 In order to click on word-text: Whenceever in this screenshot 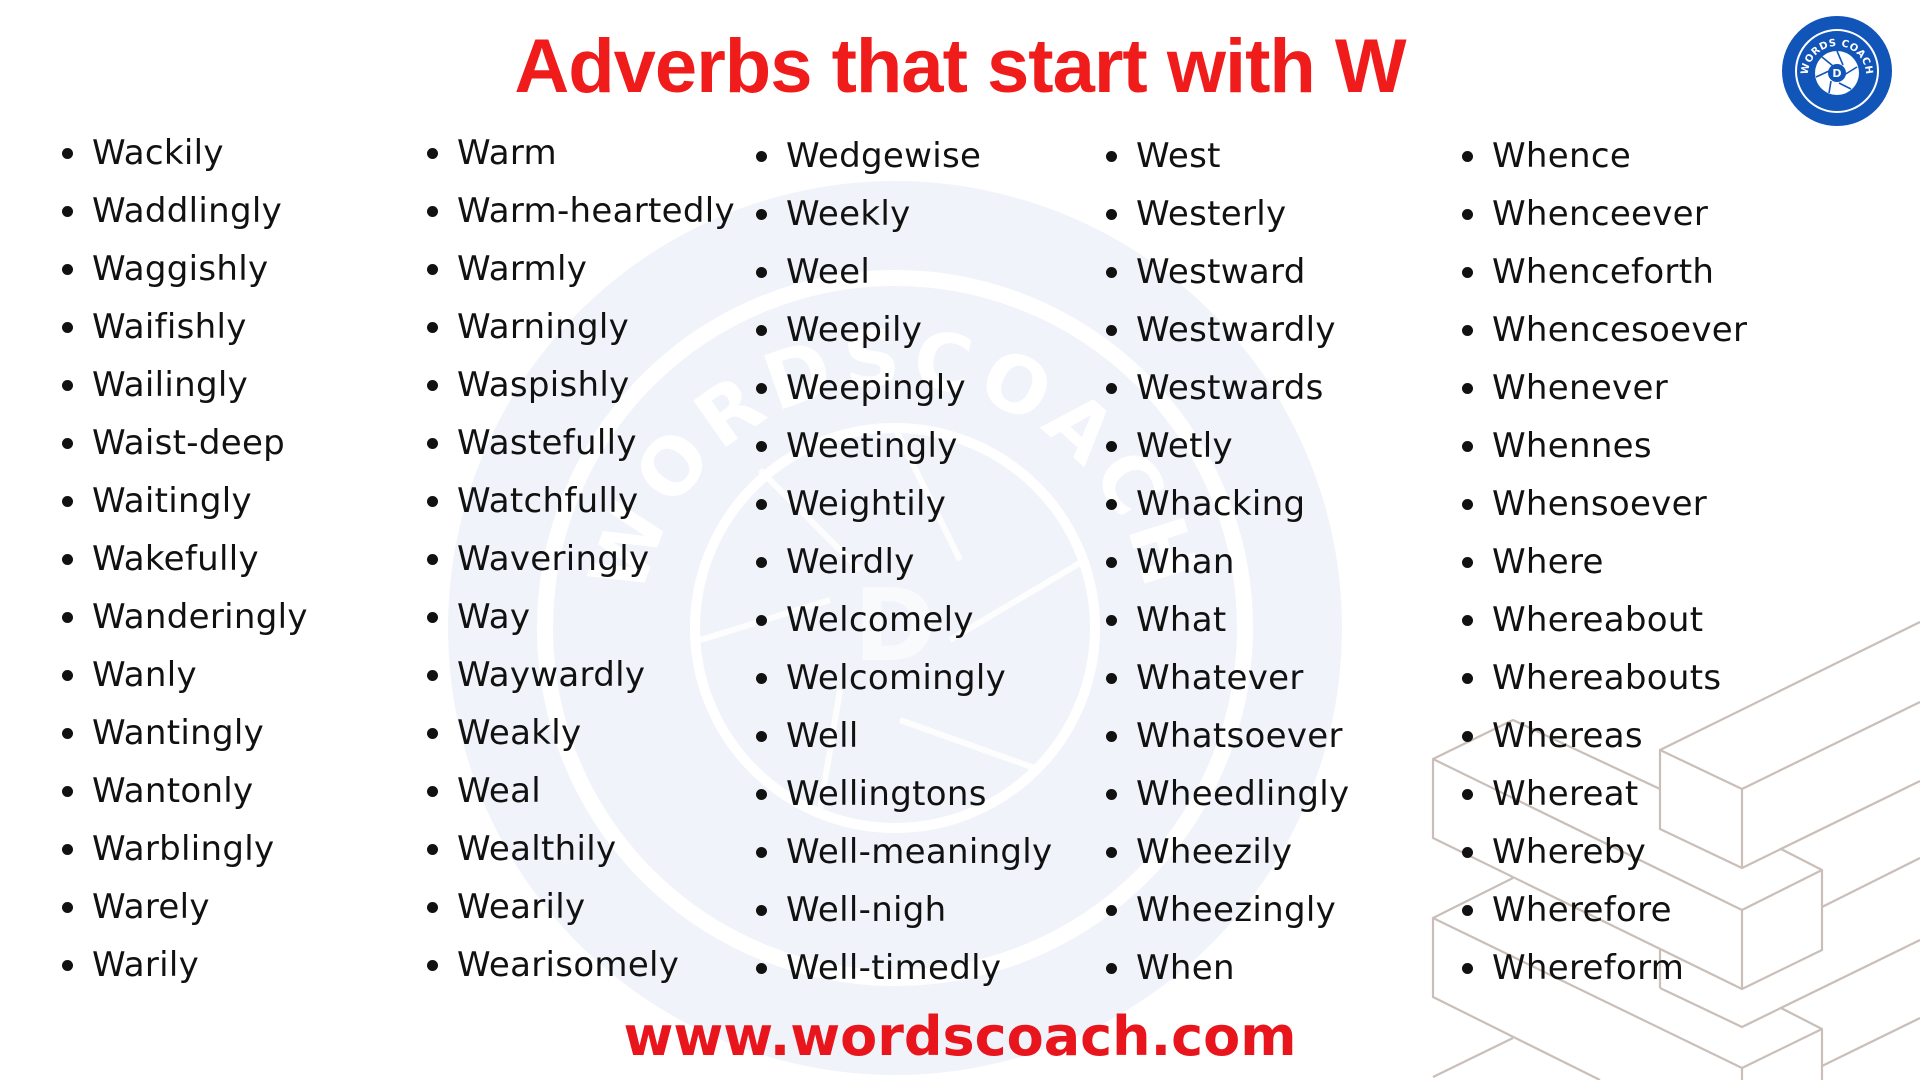, I will do `click(1600, 214)`.